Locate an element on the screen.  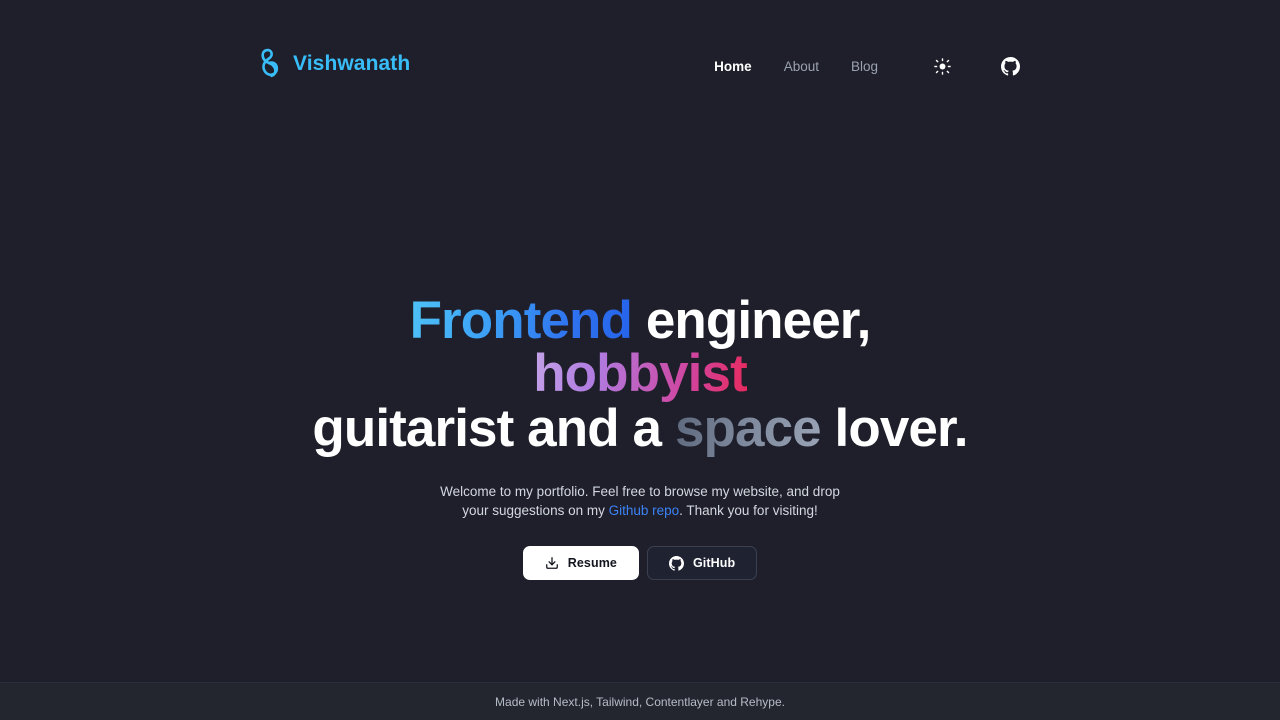
title-text-guitarist: guitarist and a is located at coordinates (493, 428).